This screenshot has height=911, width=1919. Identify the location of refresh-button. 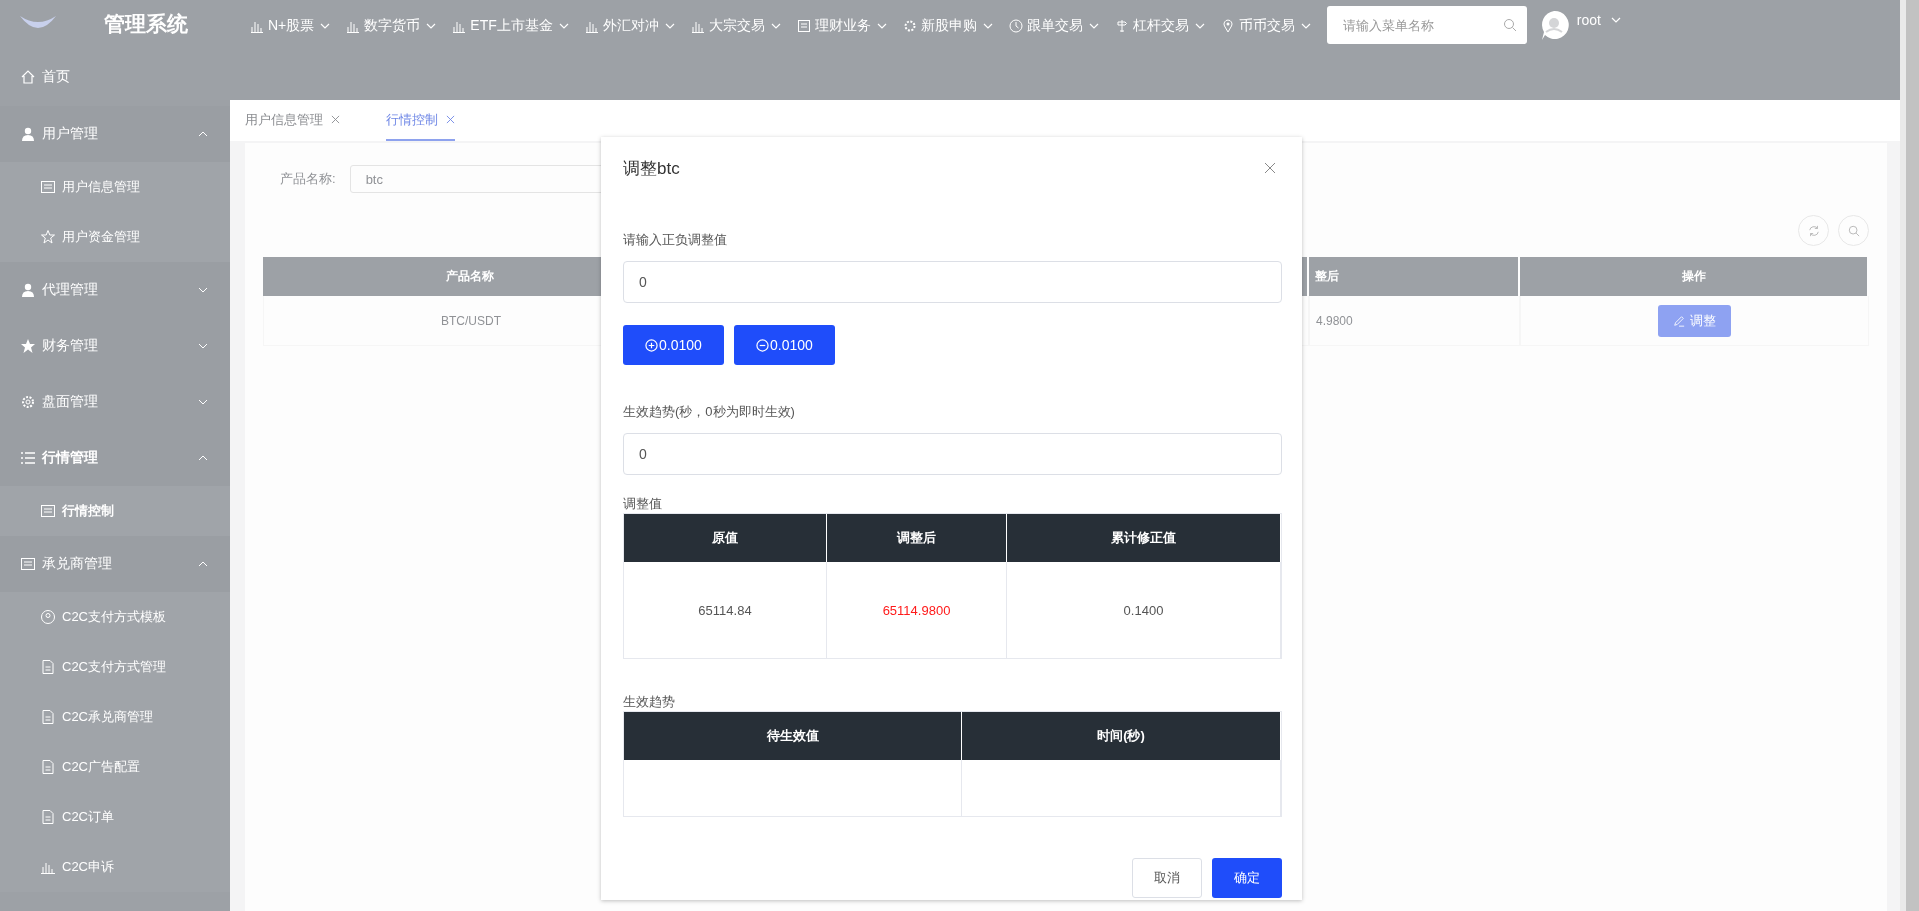
(1813, 230).